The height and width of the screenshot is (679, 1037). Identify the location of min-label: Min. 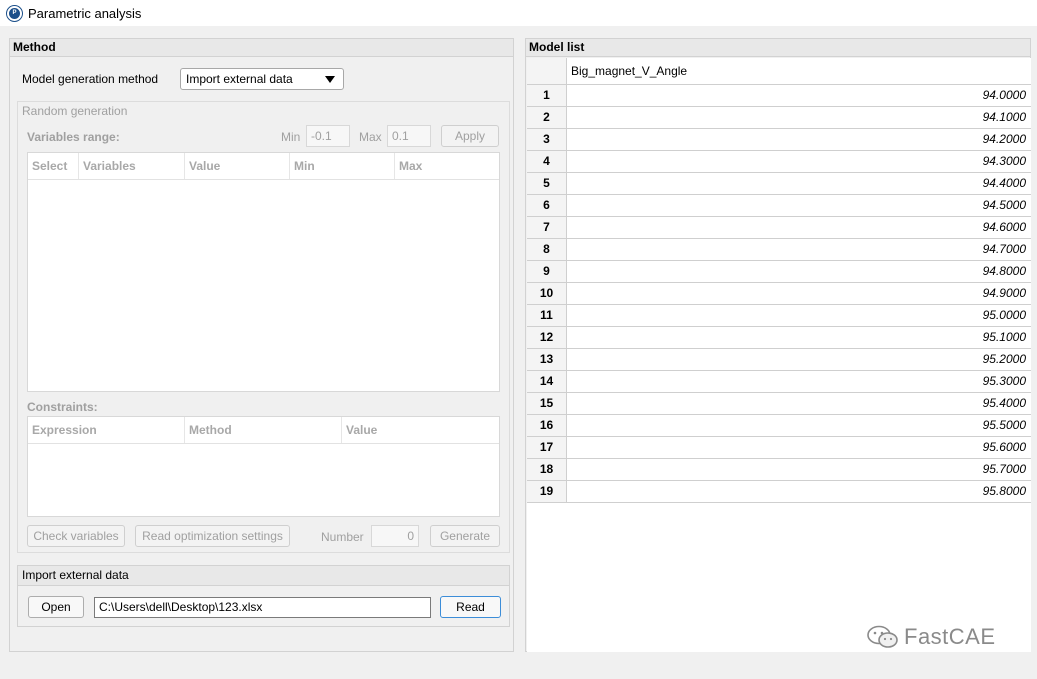
(291, 137).